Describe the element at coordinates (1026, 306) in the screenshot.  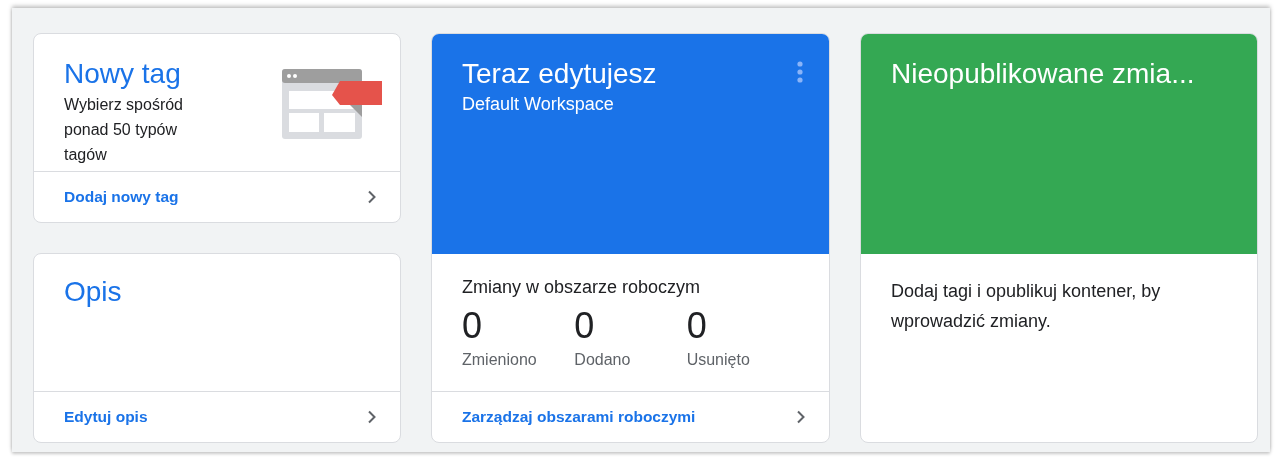
I see `card-message: Dodaj tagi i opublikuj kontener, by wprowadzić zmiany.` at that location.